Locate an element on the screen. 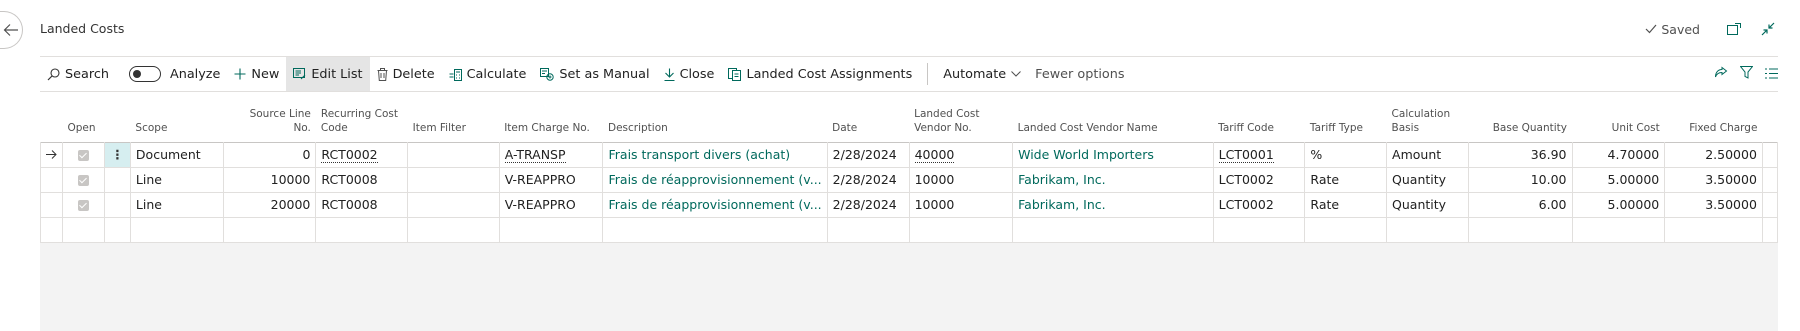 This screenshot has width=1800, height=331. new-button: New is located at coordinates (256, 74).